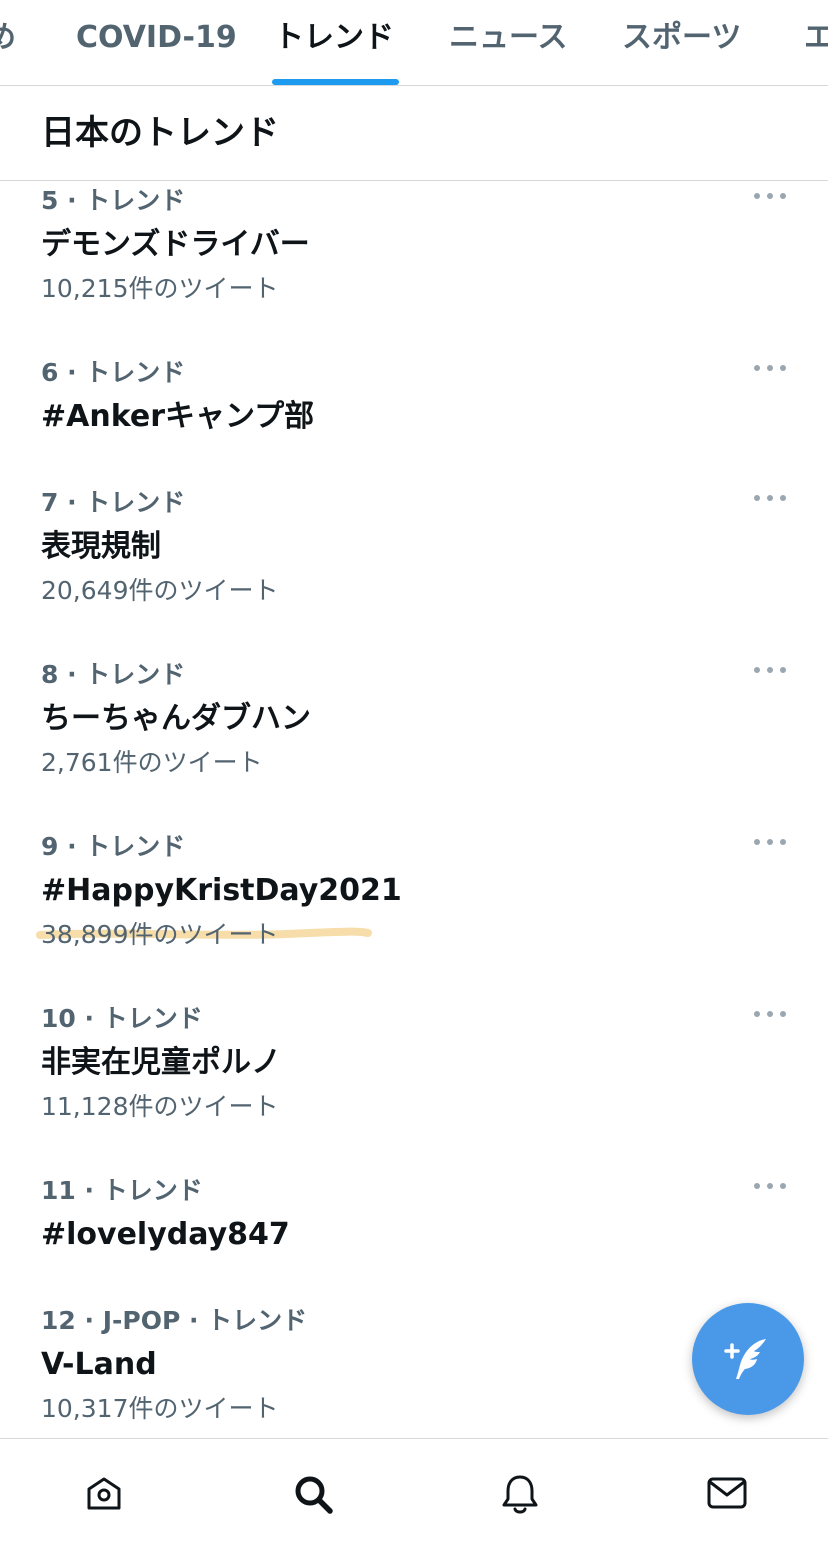 The image size is (828, 1563). Describe the element at coordinates (160, 934) in the screenshot. I see `trend-tweet-count: 38,899件のツイート` at that location.